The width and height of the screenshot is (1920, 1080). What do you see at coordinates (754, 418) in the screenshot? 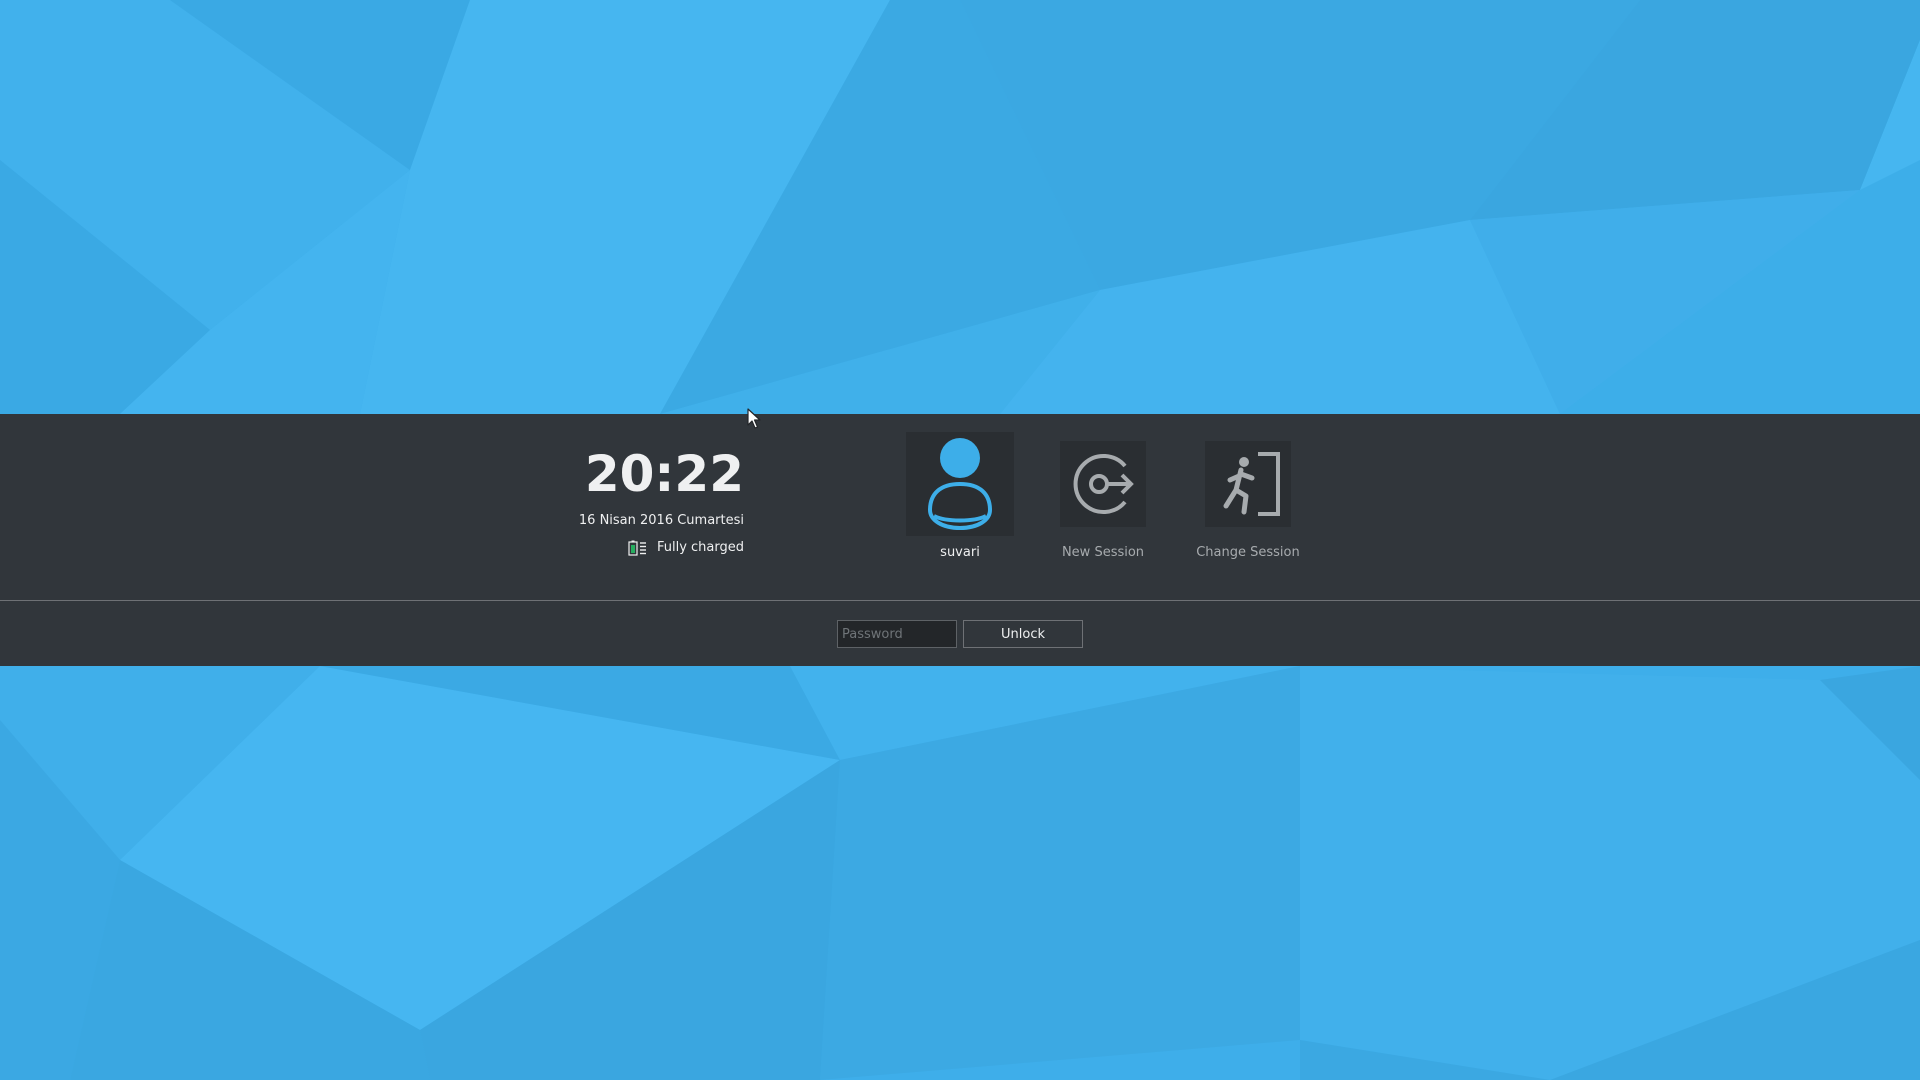
I see `mouse-cursor-icon` at bounding box center [754, 418].